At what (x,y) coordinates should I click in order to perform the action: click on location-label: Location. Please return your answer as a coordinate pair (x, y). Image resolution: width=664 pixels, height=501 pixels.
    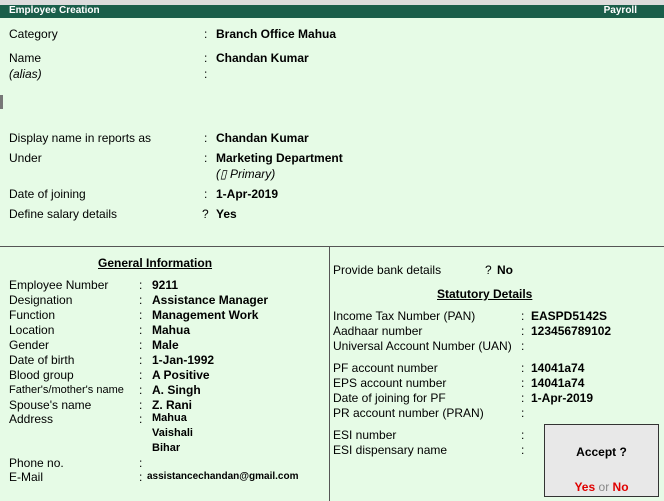
    Looking at the image, I should click on (32, 330).